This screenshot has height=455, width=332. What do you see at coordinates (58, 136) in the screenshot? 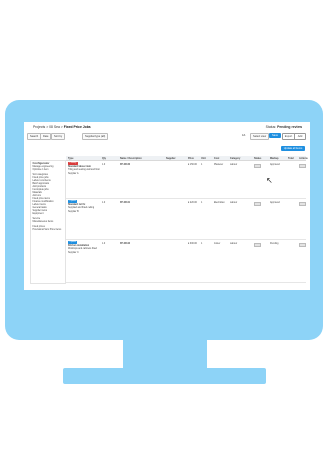
I see `sort-chip: Sort by` at bounding box center [58, 136].